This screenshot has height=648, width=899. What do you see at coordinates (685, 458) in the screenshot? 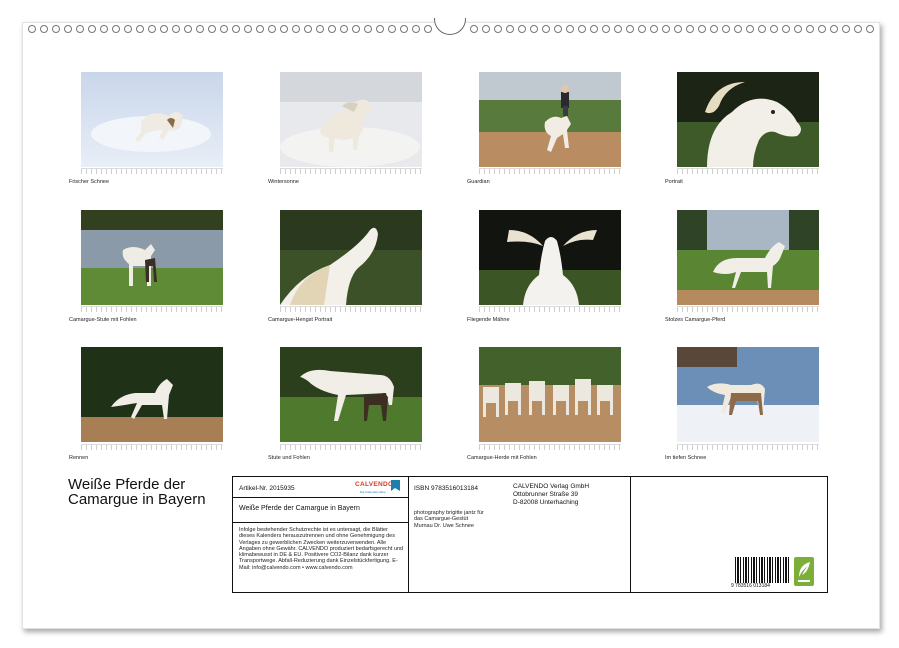
I see `month-caption-12: Im tiefen Schnee` at bounding box center [685, 458].